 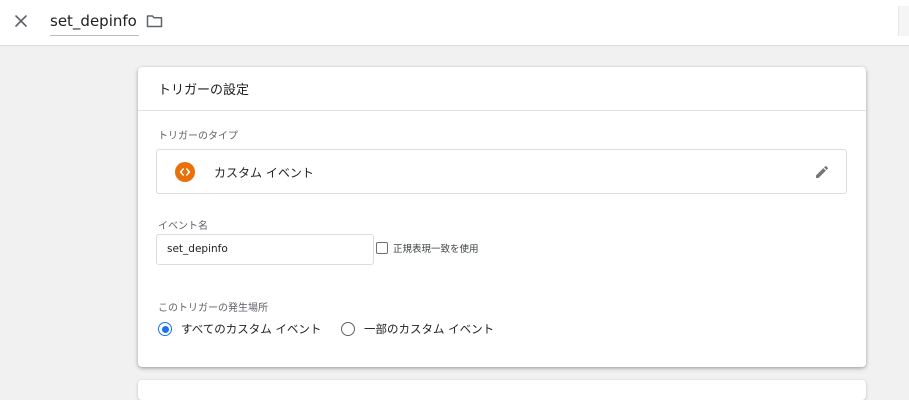 What do you see at coordinates (185, 172) in the screenshot?
I see `custom-event-icon` at bounding box center [185, 172].